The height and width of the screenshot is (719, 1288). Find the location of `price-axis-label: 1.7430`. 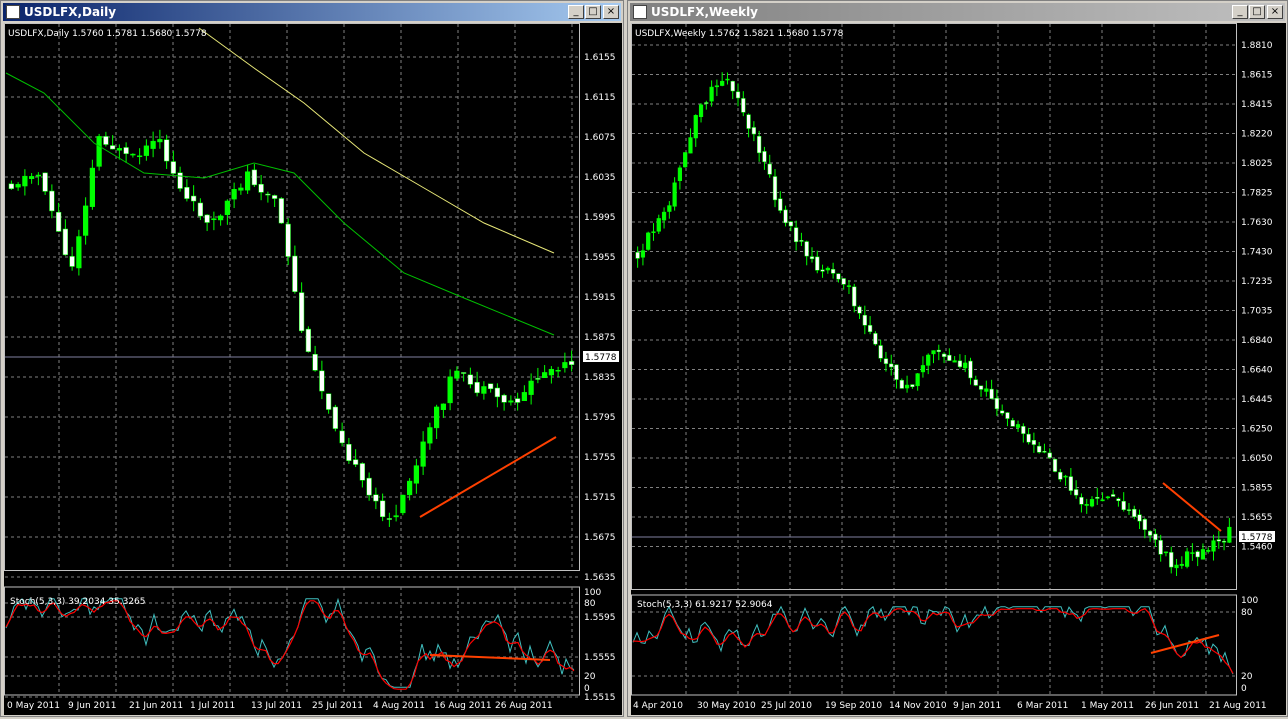

price-axis-label: 1.7430 is located at coordinates (1257, 253).